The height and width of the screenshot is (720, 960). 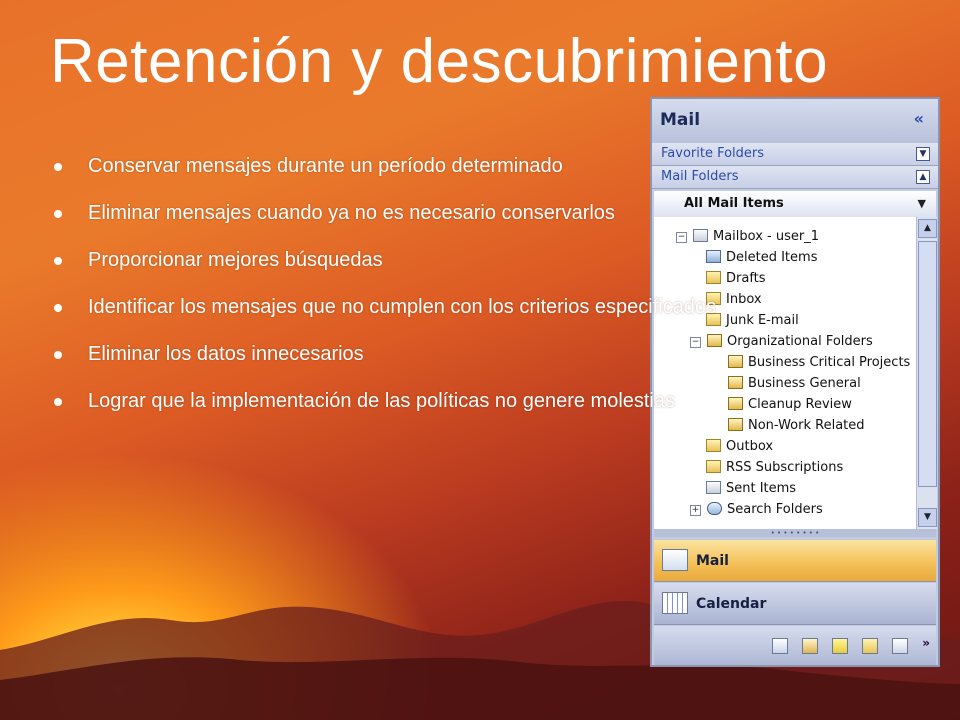 I want to click on tree-scrollbar: ▲ ▼, so click(x=926, y=373).